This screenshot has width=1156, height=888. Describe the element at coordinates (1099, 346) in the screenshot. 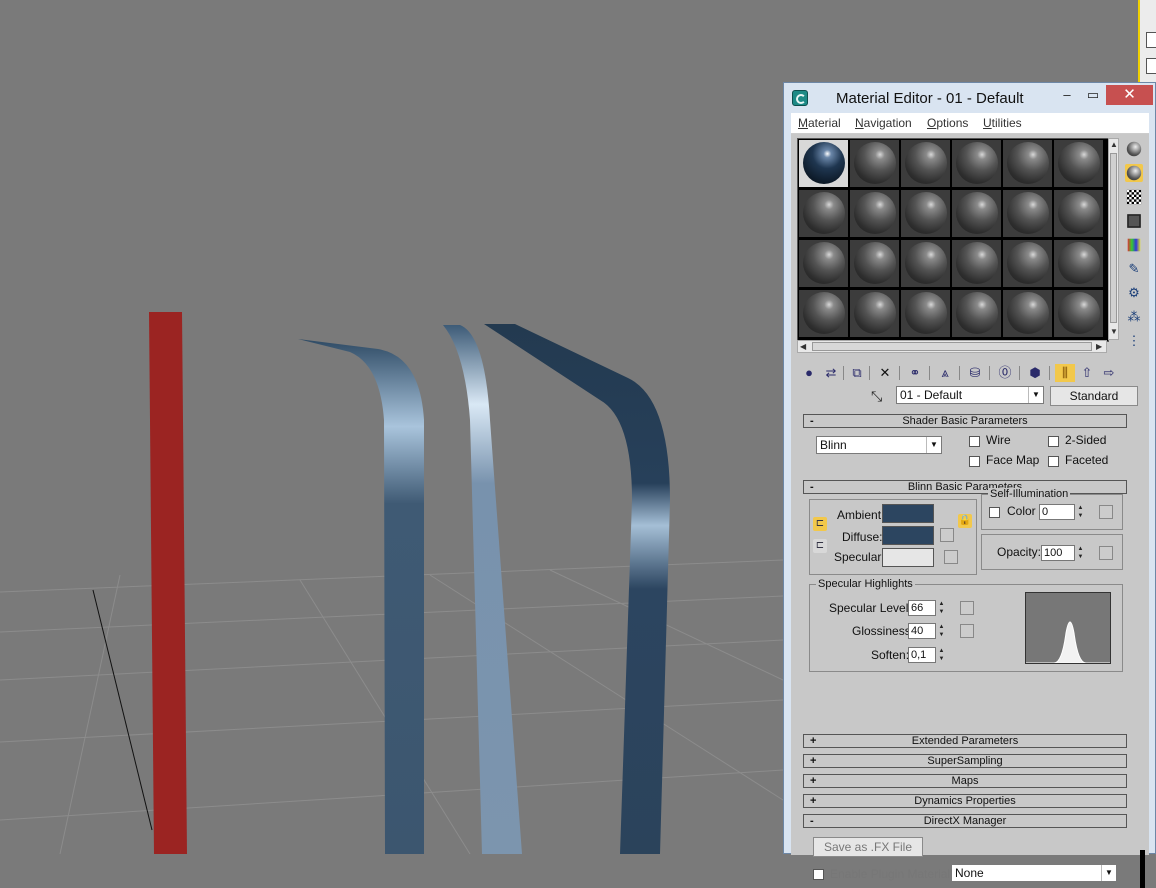

I see `scroll-right-icon: ▶` at that location.